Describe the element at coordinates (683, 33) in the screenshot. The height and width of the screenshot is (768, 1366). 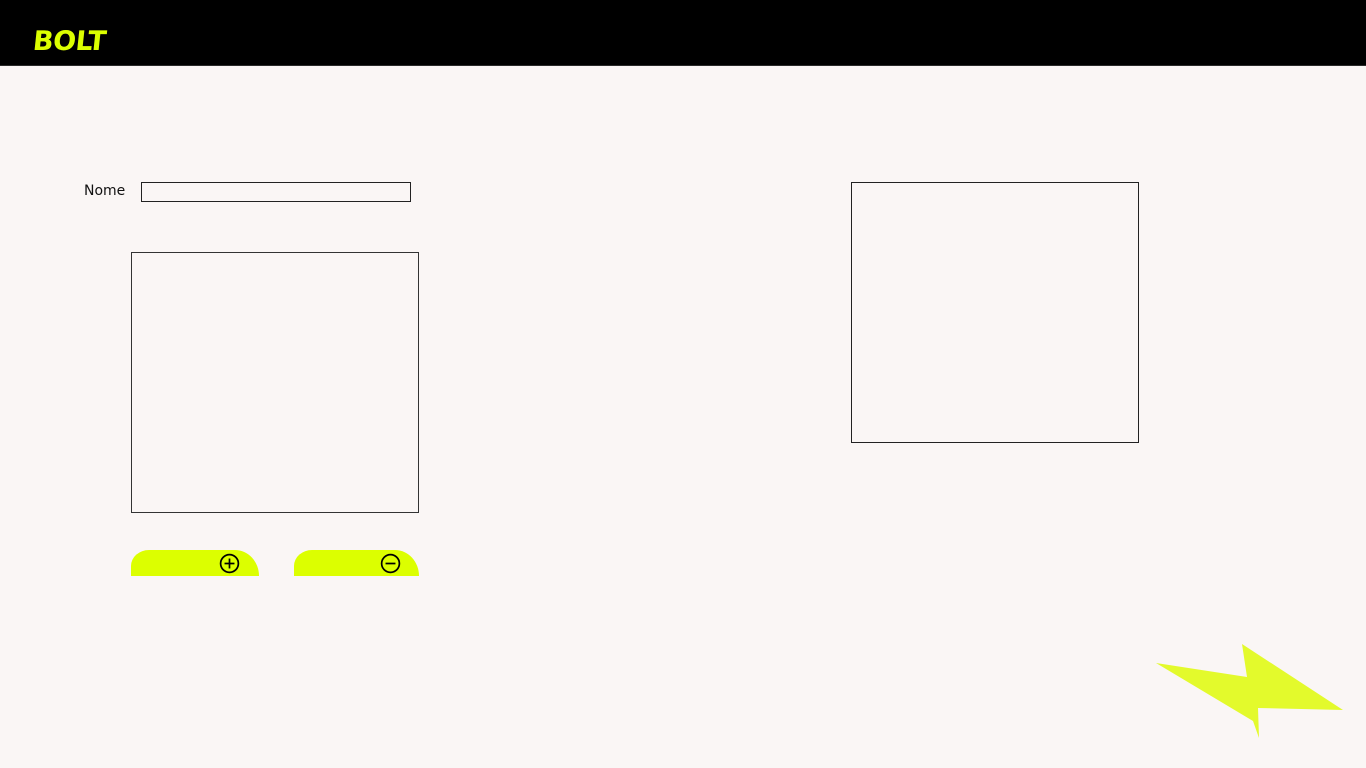
I see `top-header-bar: BOLT` at that location.